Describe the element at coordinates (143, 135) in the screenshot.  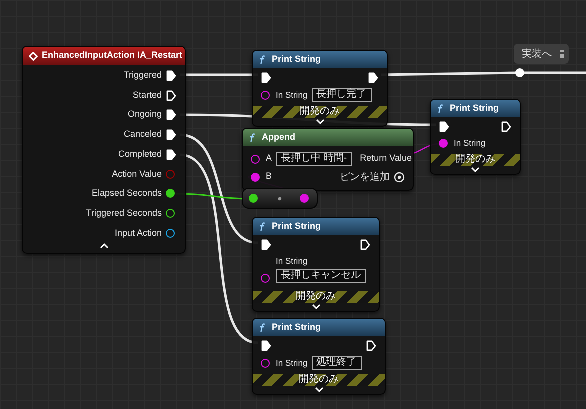
I see `pin-label: Canceled` at that location.